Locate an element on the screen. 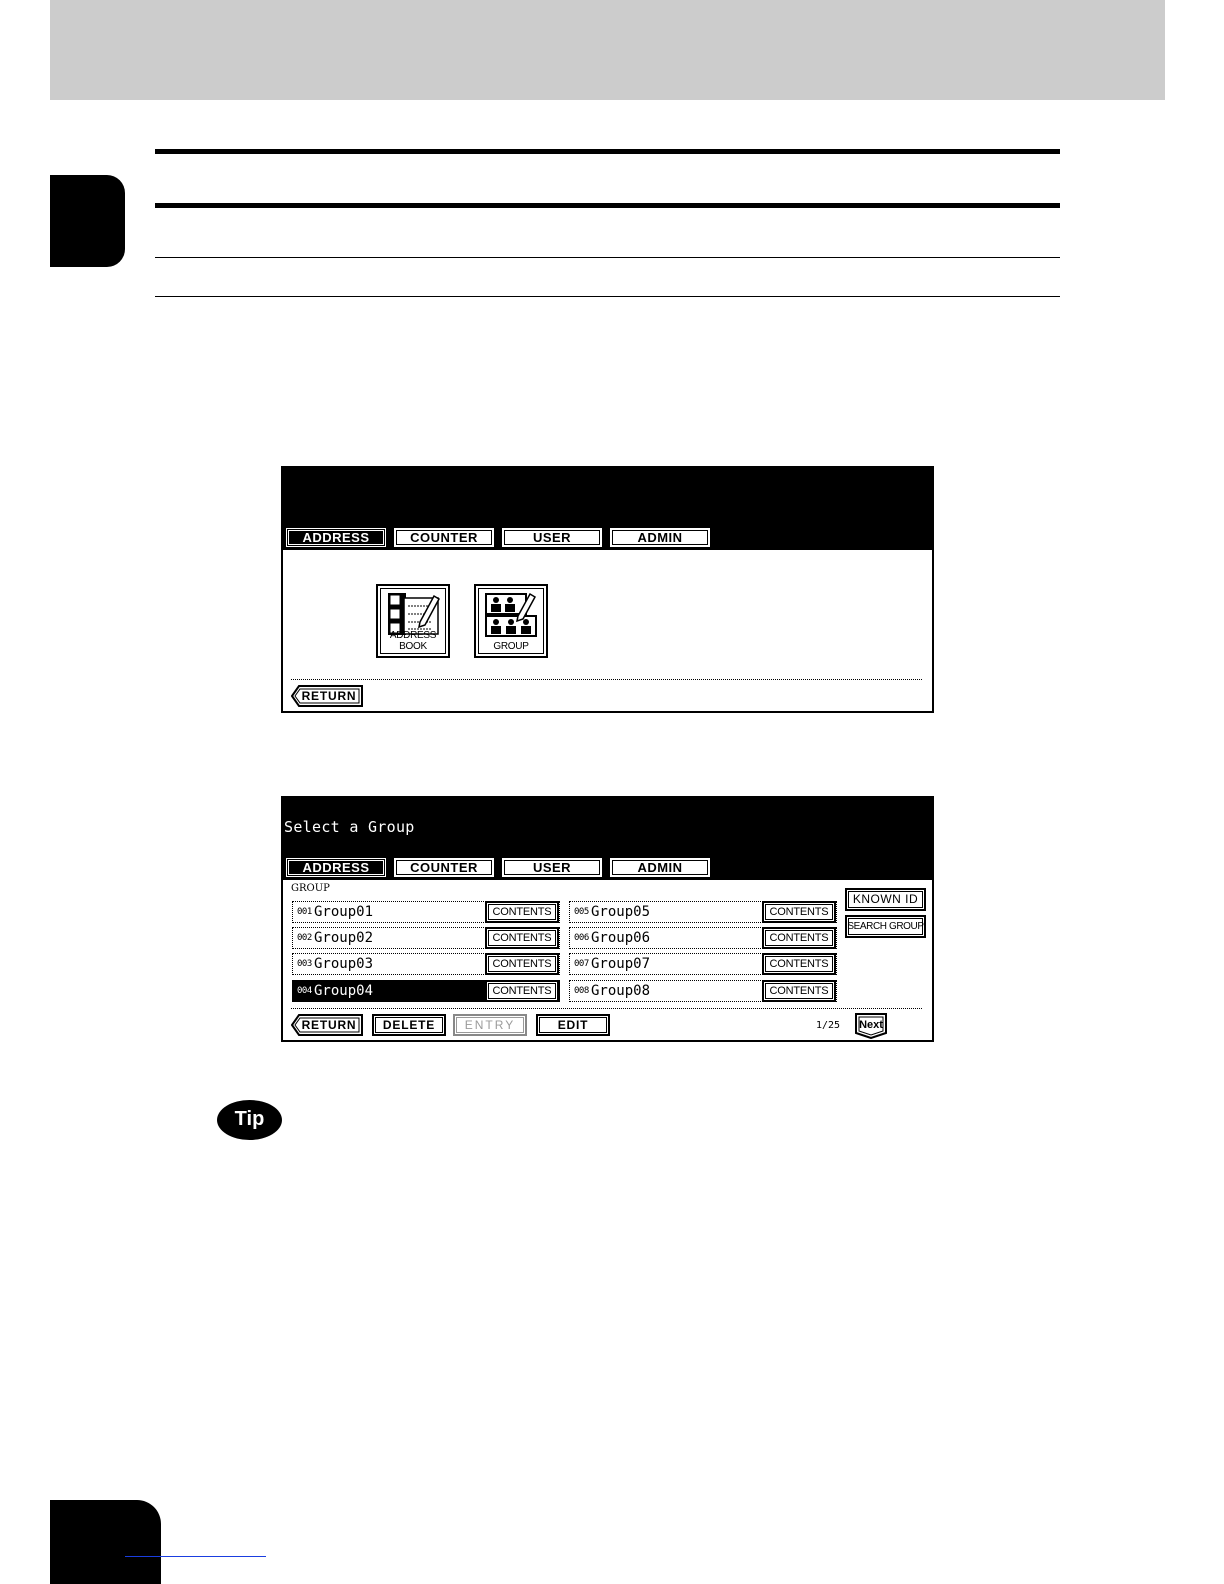  group-number: 002 is located at coordinates (304, 938).